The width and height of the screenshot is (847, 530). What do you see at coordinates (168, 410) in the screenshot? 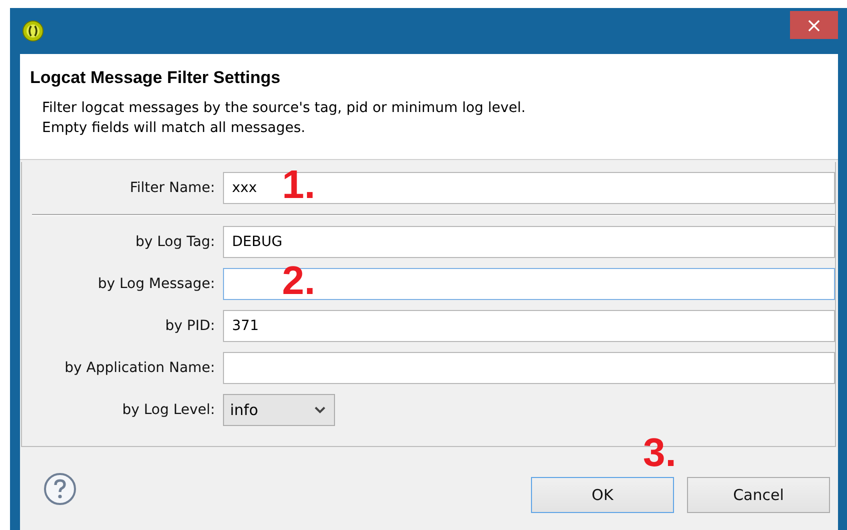
I see `field-label: by Log Level:` at bounding box center [168, 410].